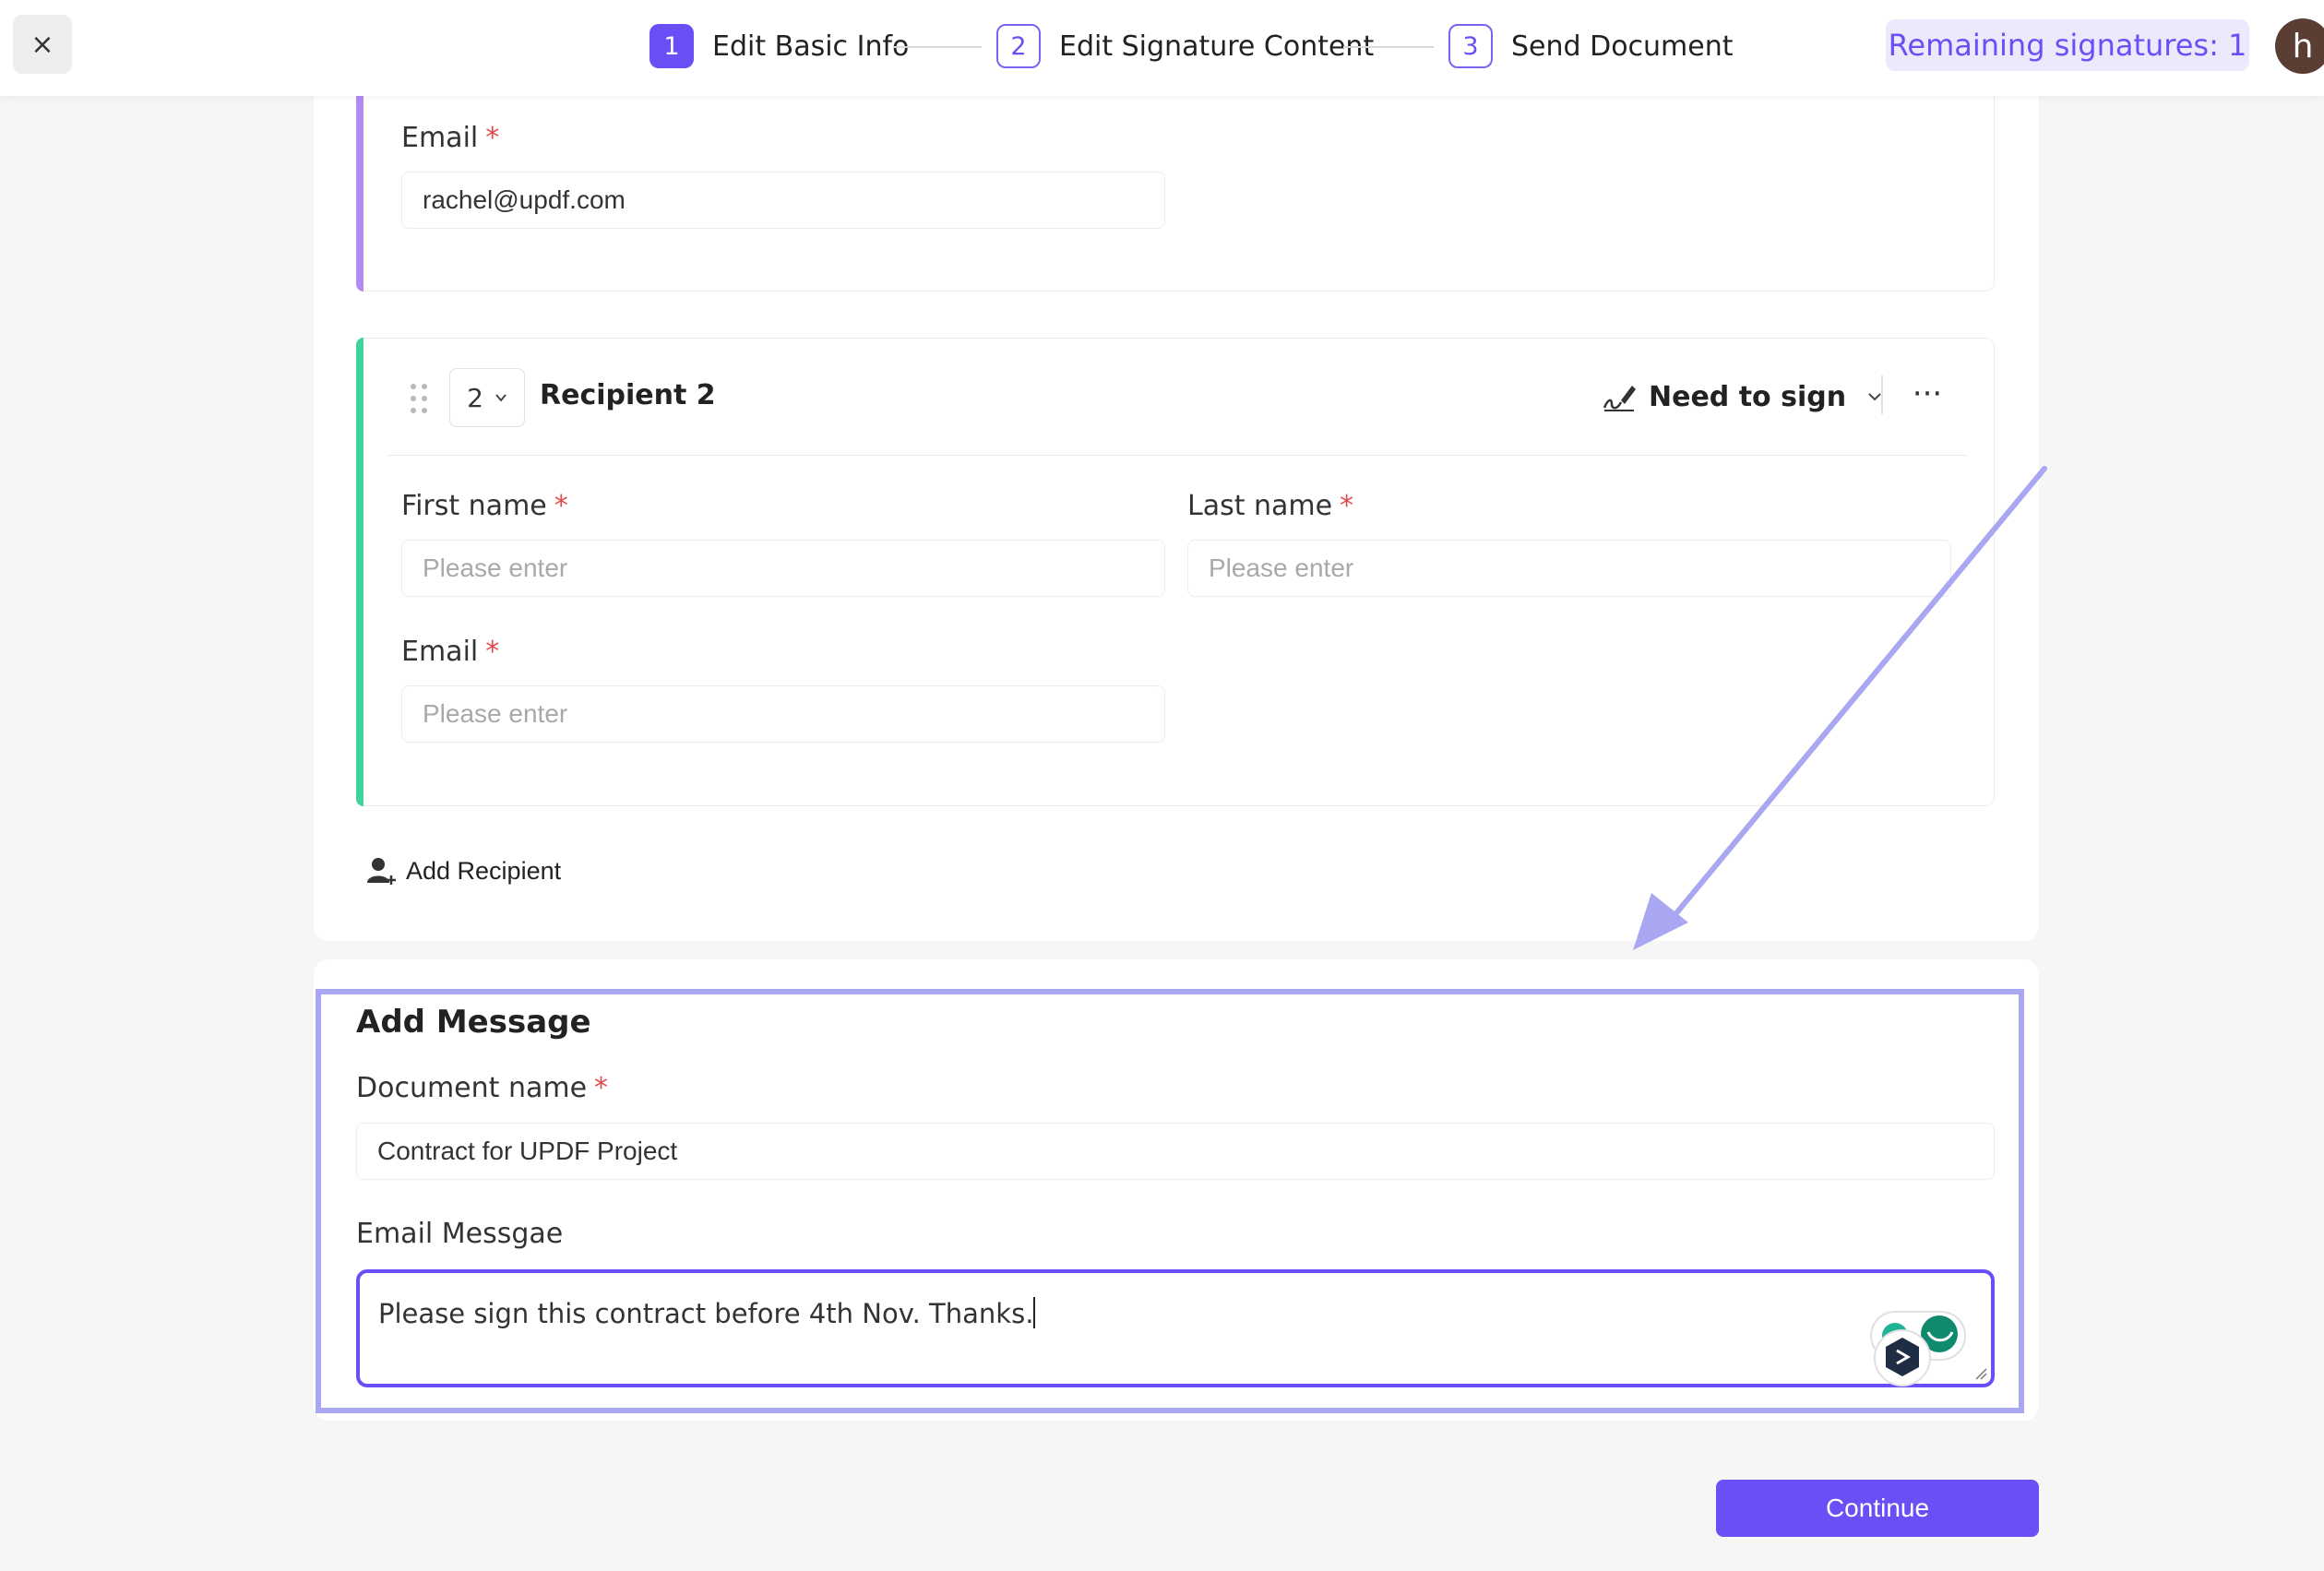  What do you see at coordinates (487, 397) in the screenshot?
I see `signing-order-select: 2` at bounding box center [487, 397].